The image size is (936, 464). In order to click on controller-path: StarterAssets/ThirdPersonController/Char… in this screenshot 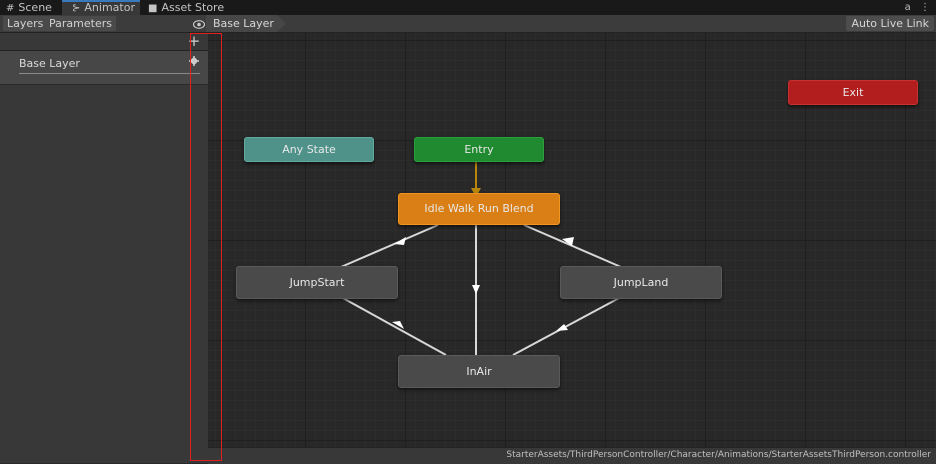, I will do `click(718, 455)`.